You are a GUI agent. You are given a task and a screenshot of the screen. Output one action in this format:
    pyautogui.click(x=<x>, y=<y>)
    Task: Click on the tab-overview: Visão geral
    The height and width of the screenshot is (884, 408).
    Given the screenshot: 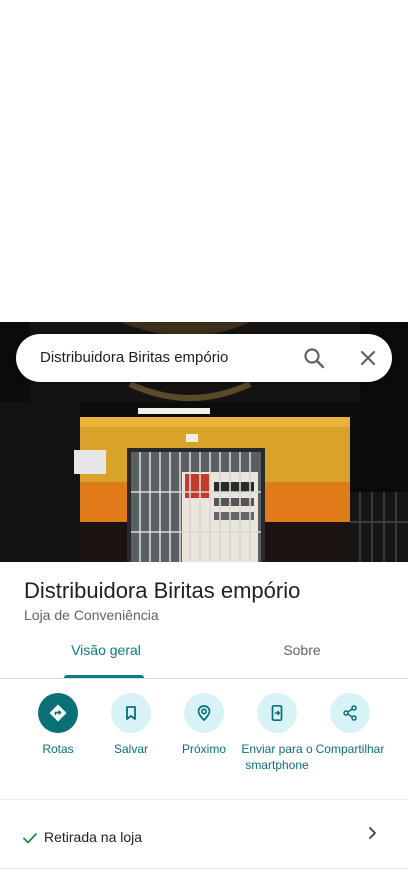 What is the action you would take?
    pyautogui.click(x=106, y=660)
    